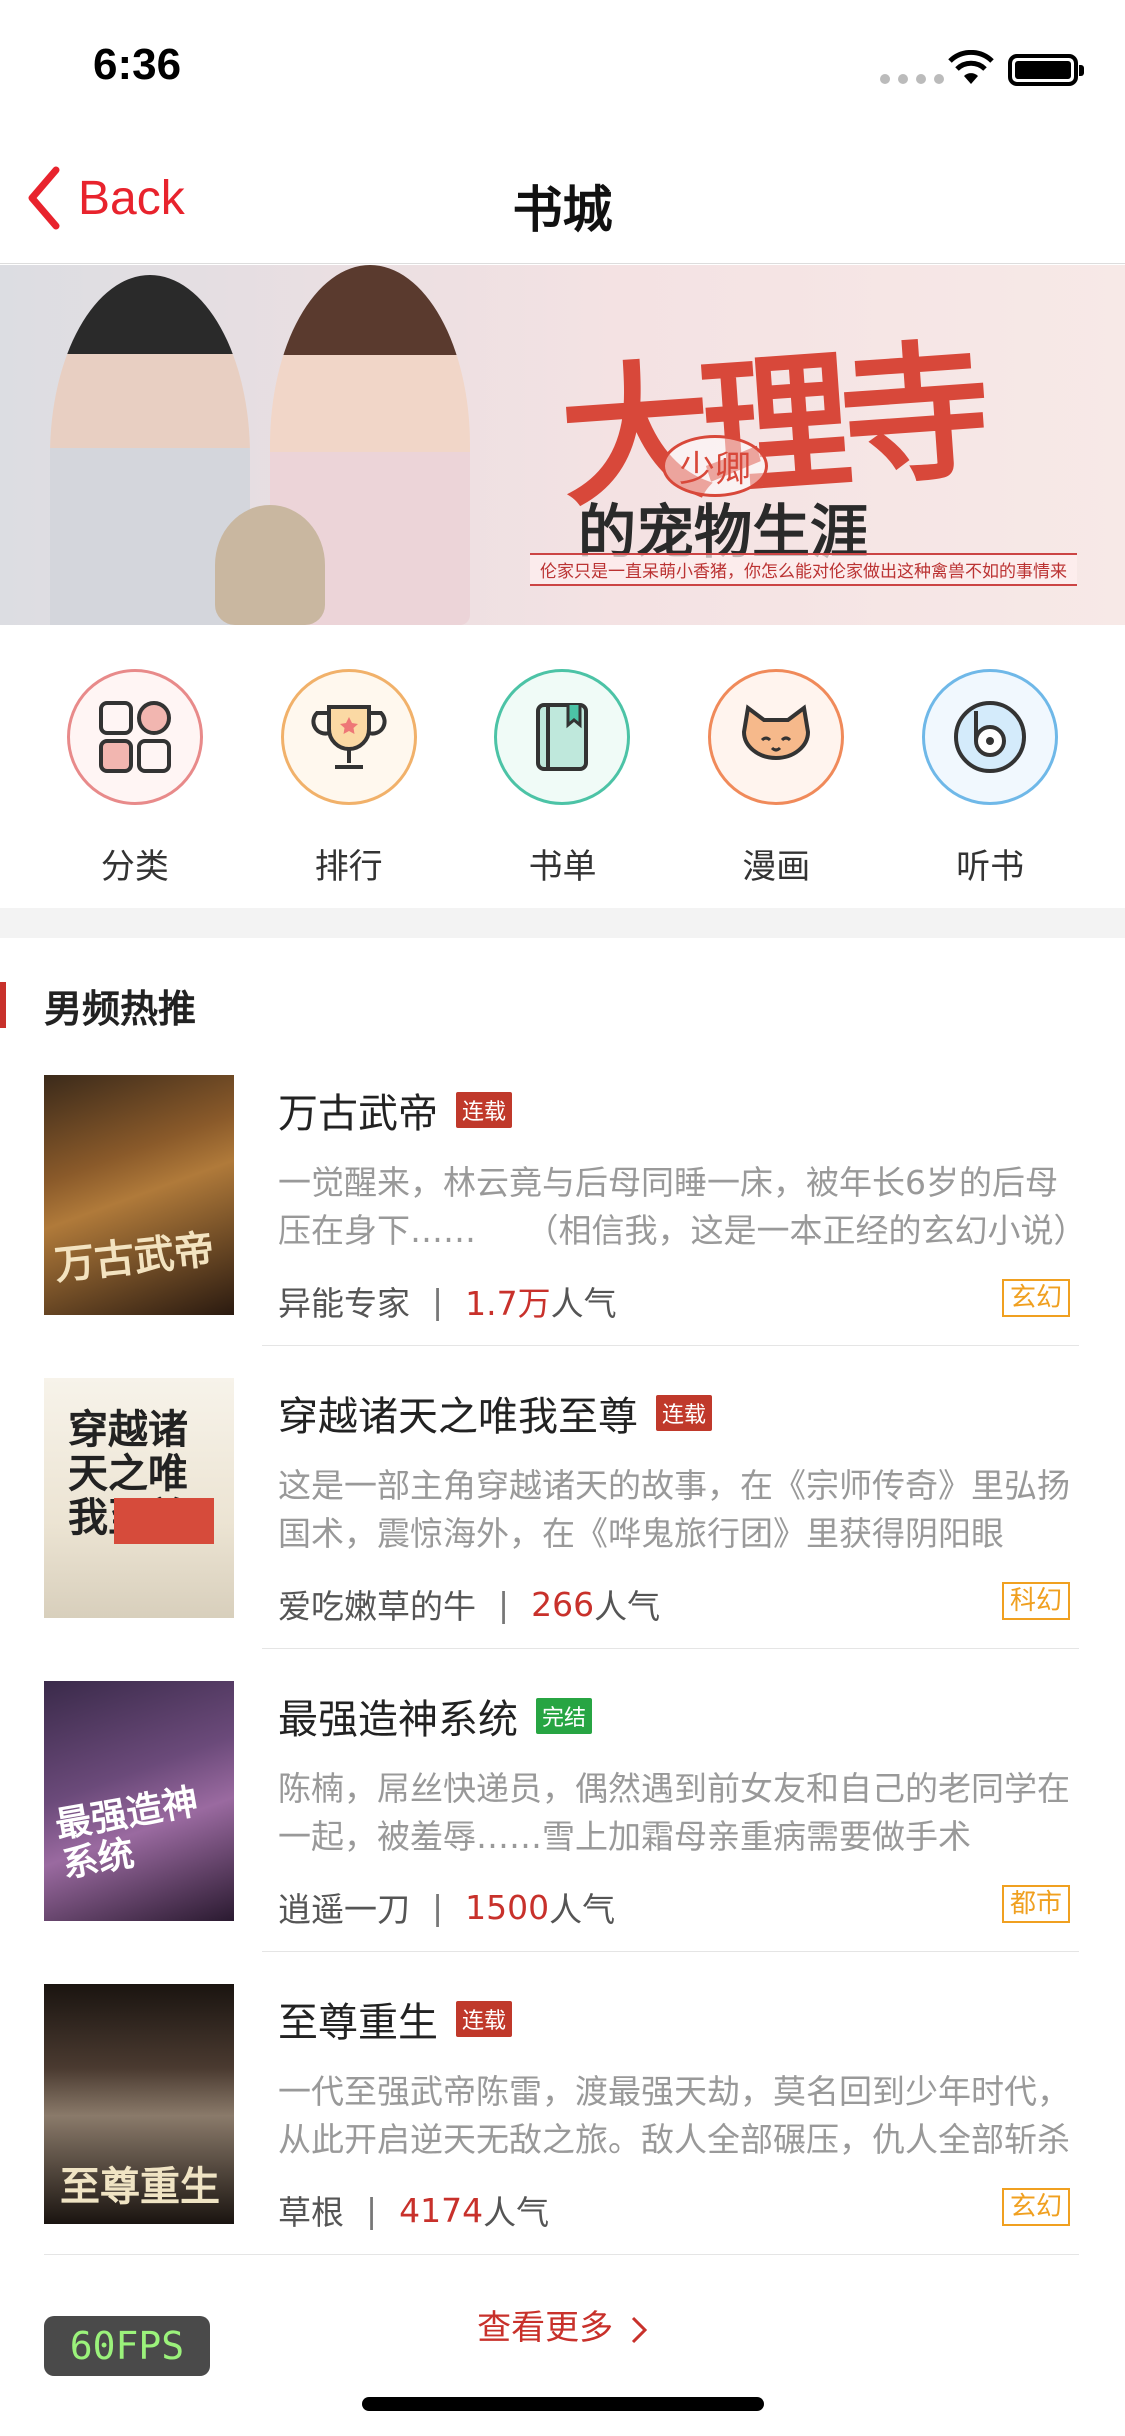  What do you see at coordinates (139, 2104) in the screenshot?
I see `book-cover: 至尊重生` at bounding box center [139, 2104].